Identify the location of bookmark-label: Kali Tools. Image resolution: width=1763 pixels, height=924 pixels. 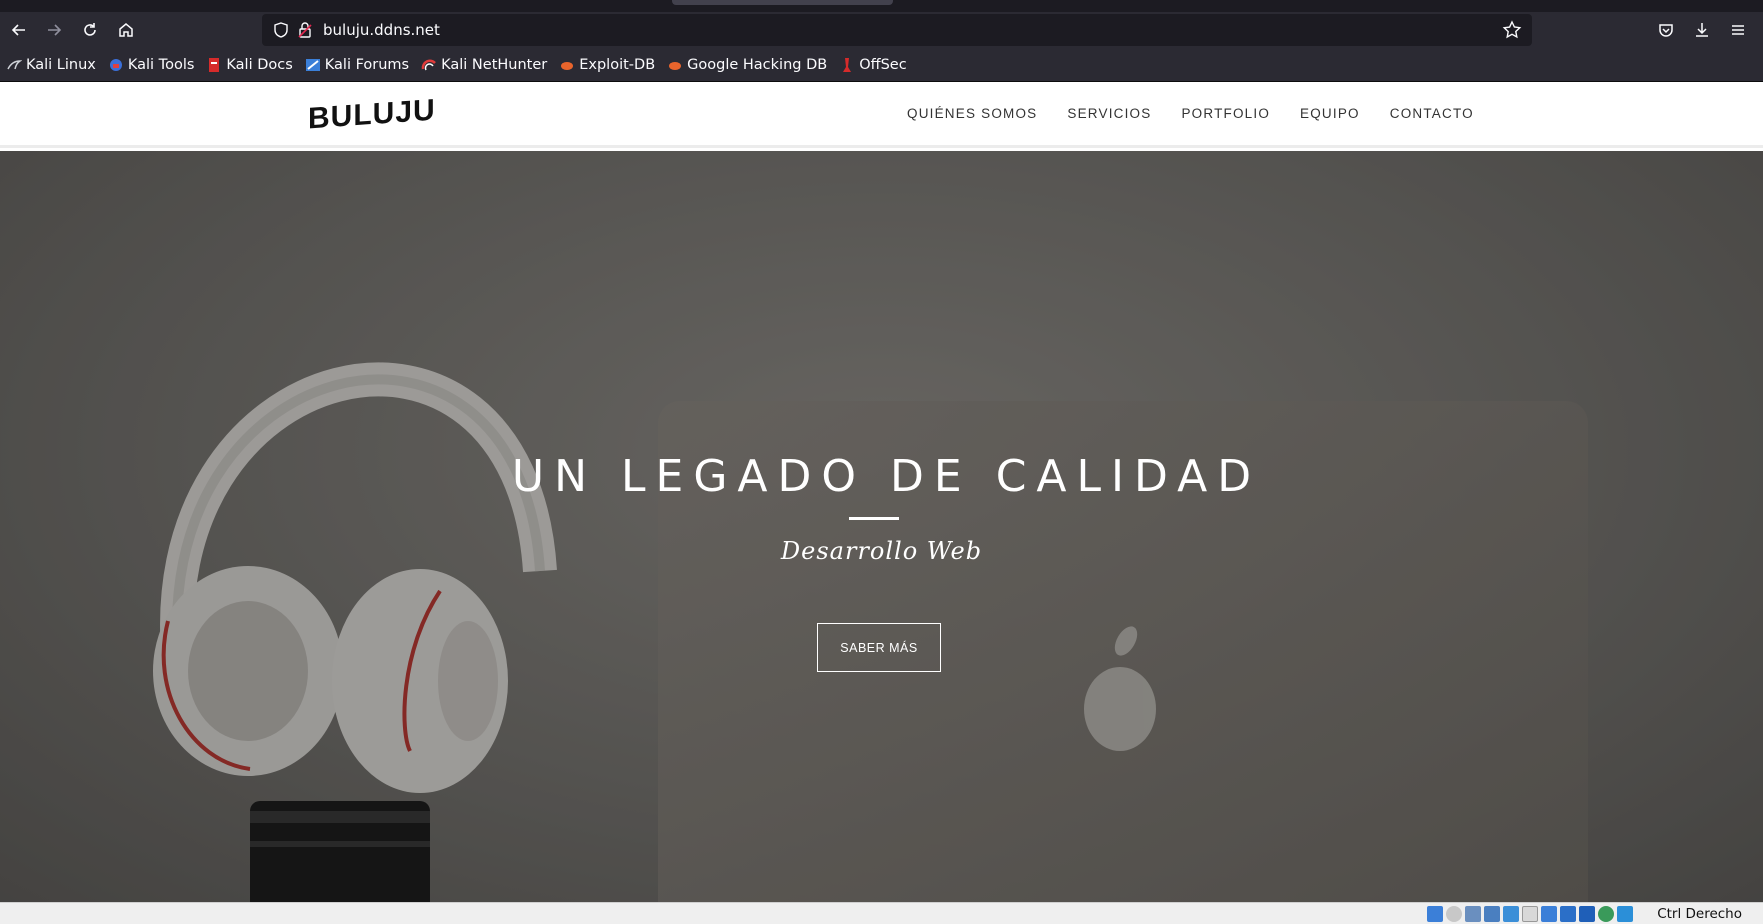
(161, 64).